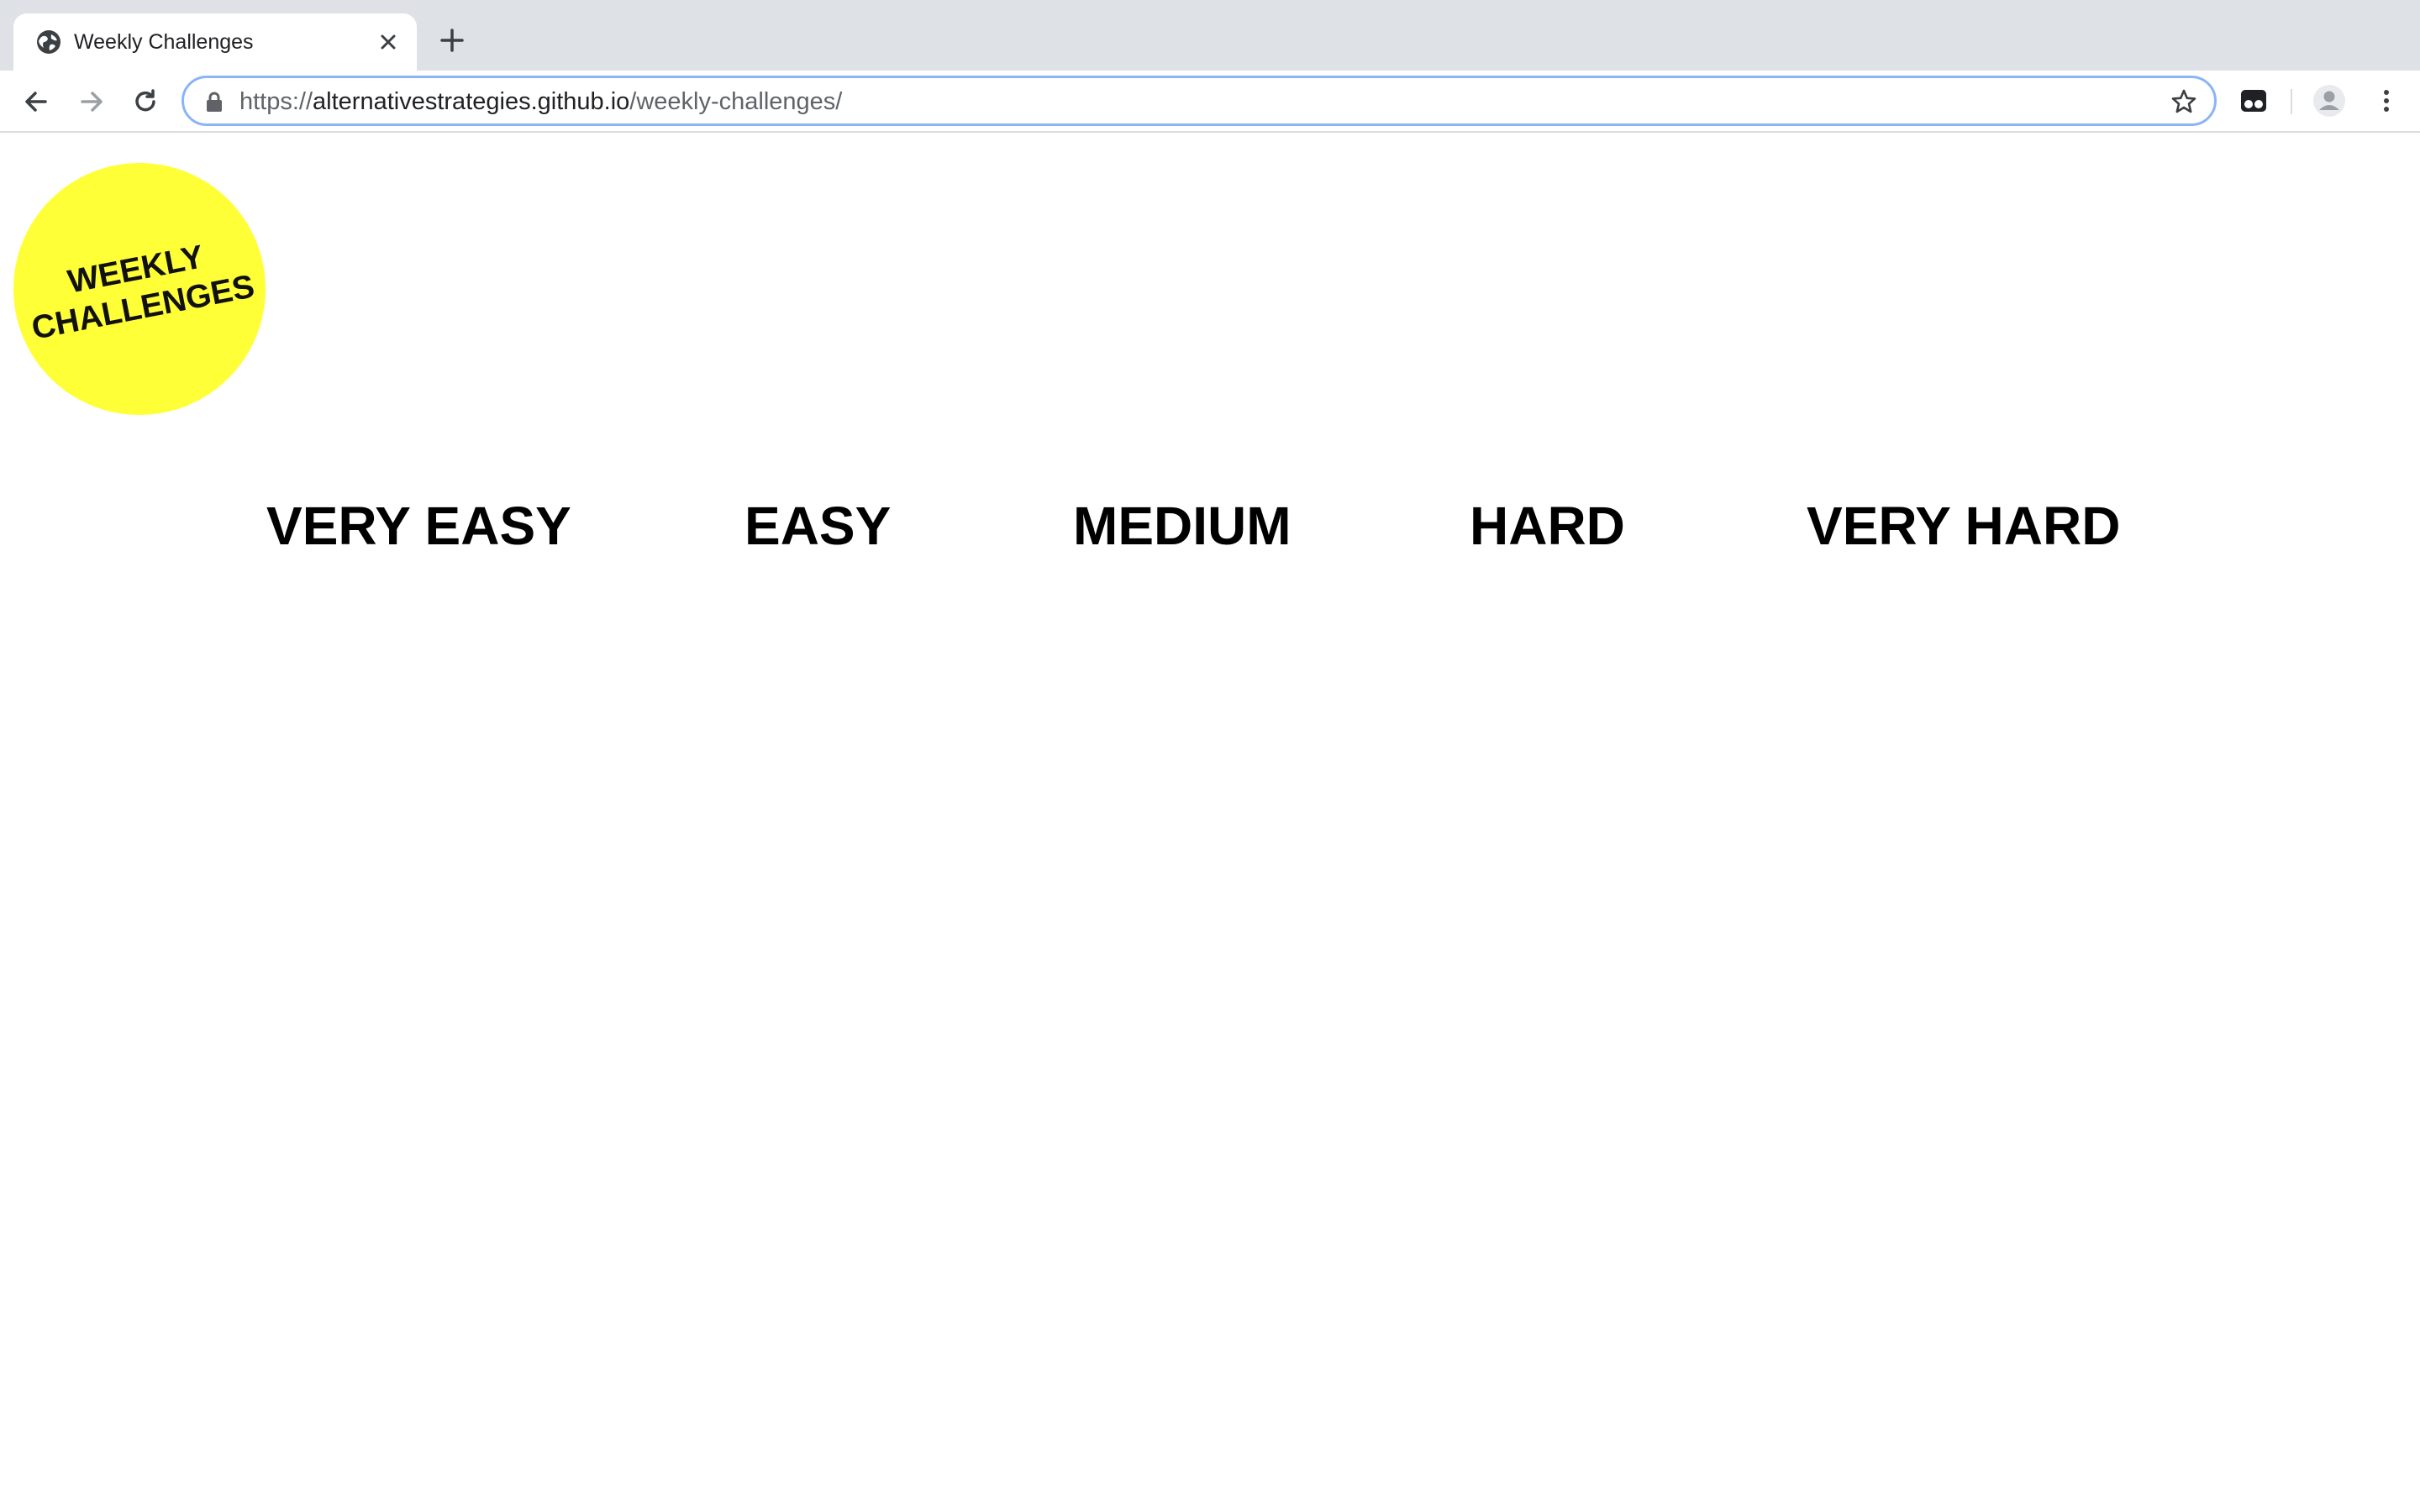 Image resolution: width=2420 pixels, height=1512 pixels. What do you see at coordinates (471, 101) in the screenshot?
I see `url-host: alternativestrategies.github.io` at bounding box center [471, 101].